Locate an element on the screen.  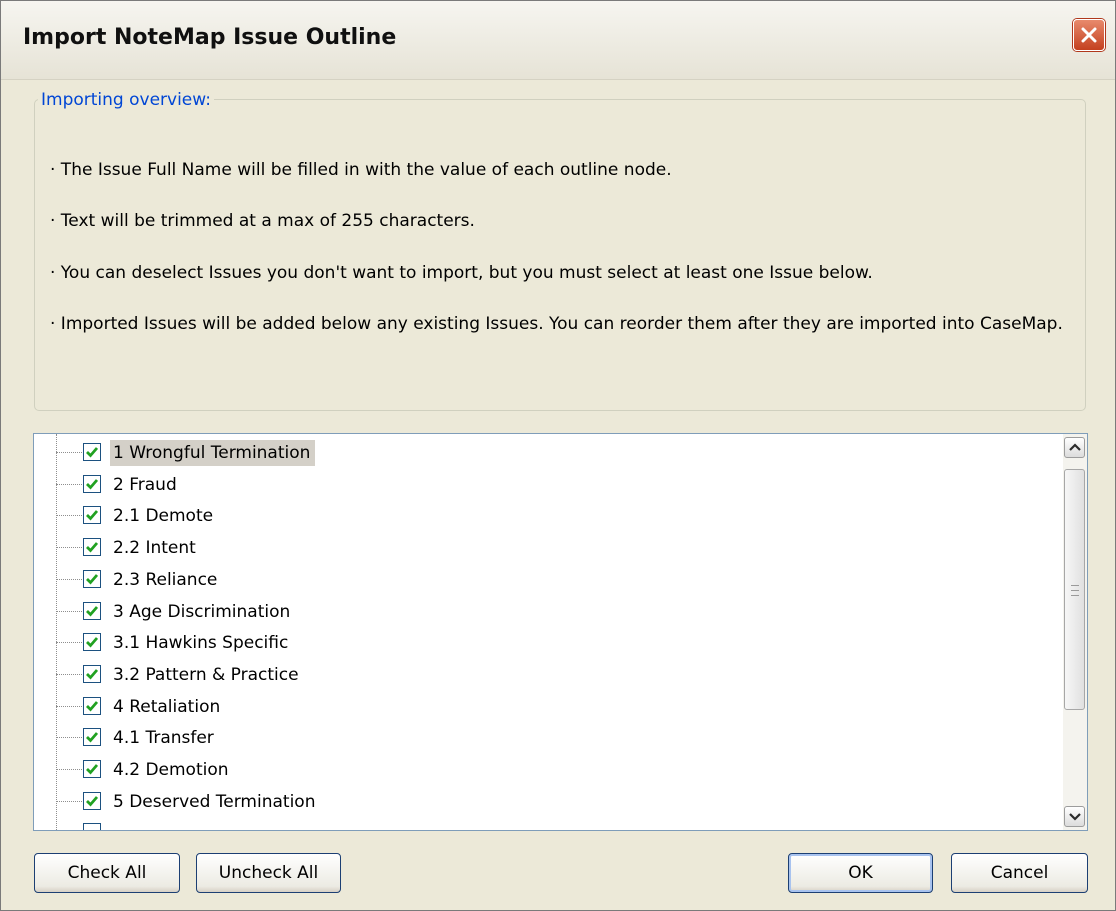
issue-tree-item: 3.1 Hawkins Specific is located at coordinates (544, 643).